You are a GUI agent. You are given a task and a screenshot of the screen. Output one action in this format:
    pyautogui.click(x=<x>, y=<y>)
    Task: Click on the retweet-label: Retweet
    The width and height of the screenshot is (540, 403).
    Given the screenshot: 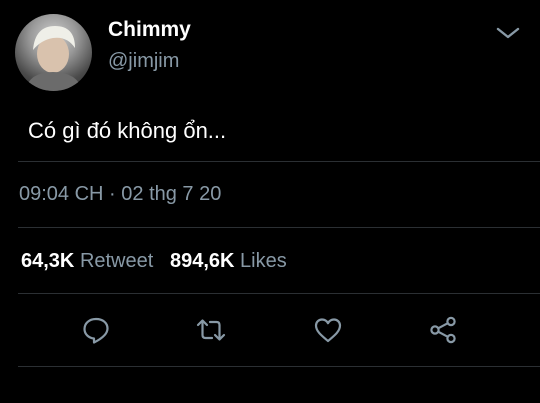 What is the action you would take?
    pyautogui.click(x=116, y=261)
    